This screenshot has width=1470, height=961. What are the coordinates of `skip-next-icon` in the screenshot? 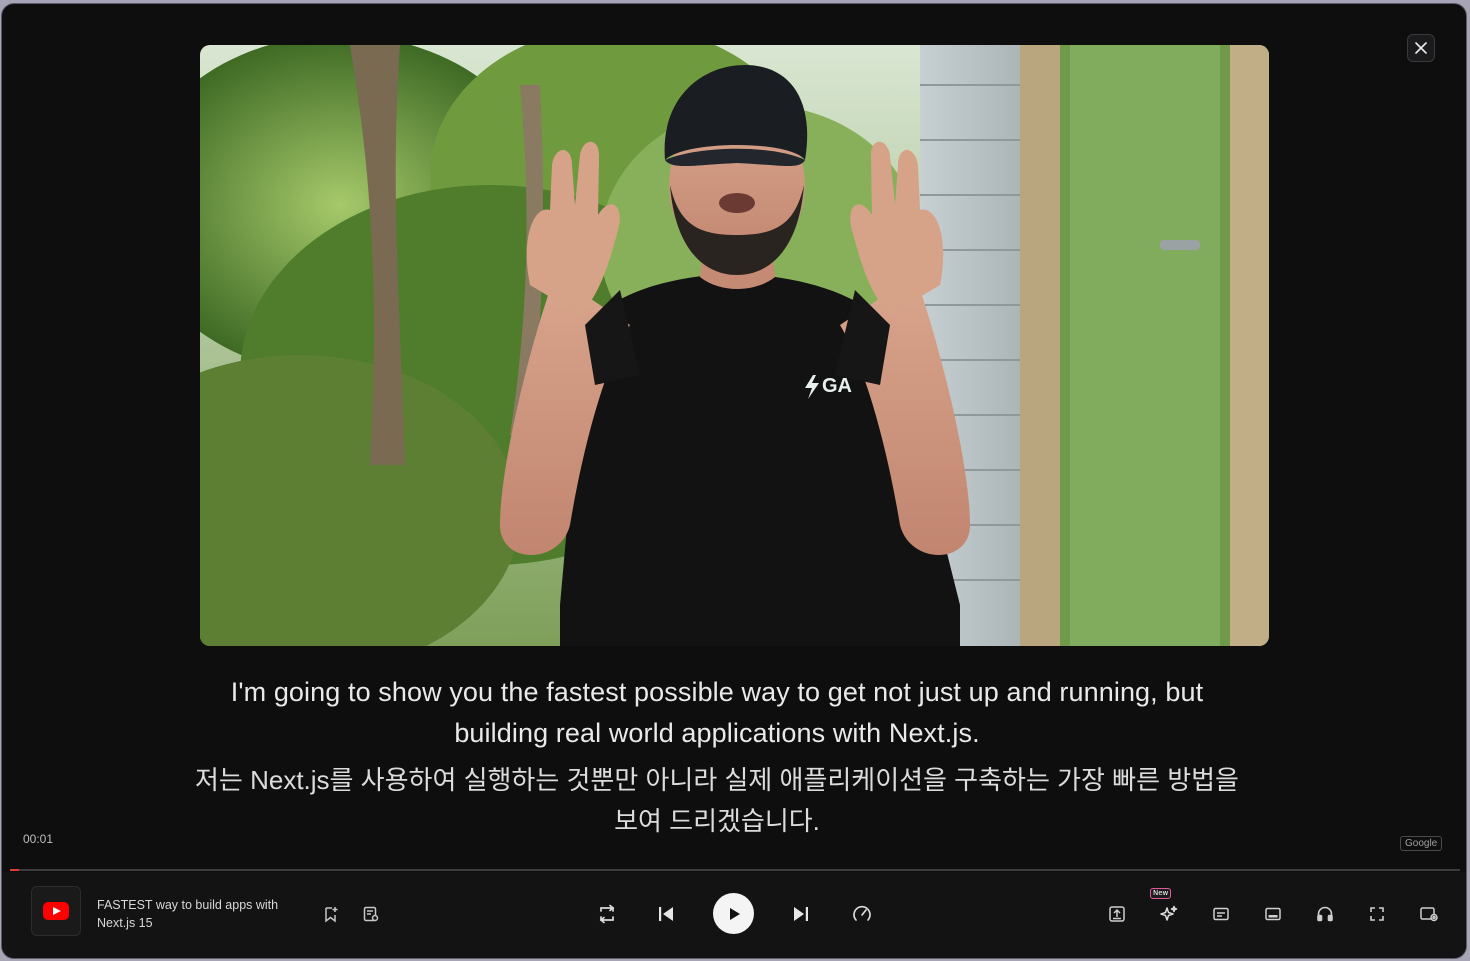 It's located at (801, 914).